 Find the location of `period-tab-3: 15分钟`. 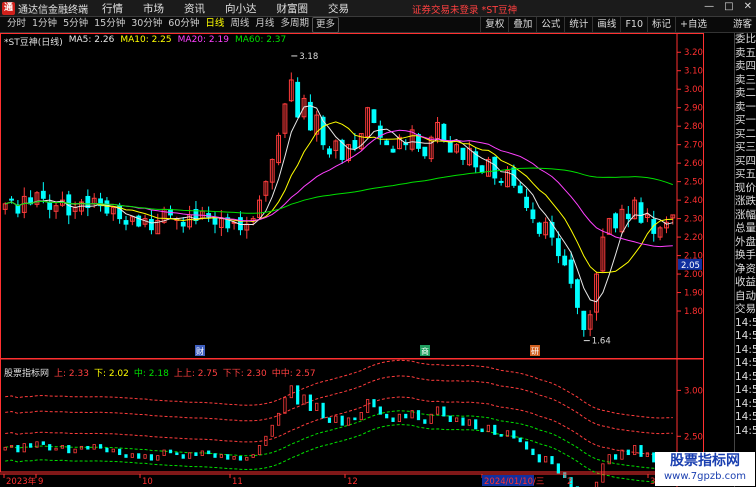

period-tab-3: 15分钟 is located at coordinates (109, 25).